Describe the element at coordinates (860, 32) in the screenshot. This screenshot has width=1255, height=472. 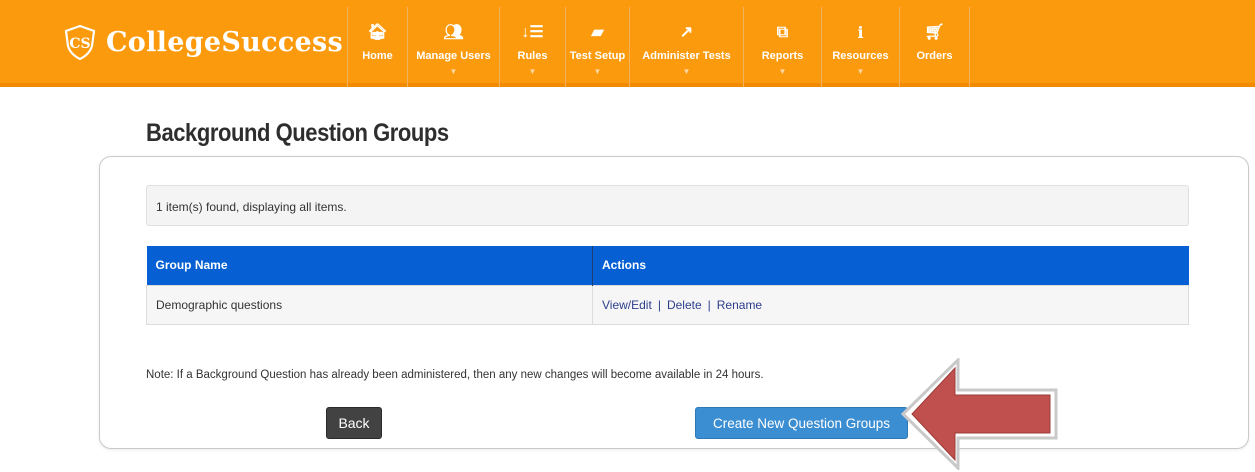
I see `info-icon: i` at that location.